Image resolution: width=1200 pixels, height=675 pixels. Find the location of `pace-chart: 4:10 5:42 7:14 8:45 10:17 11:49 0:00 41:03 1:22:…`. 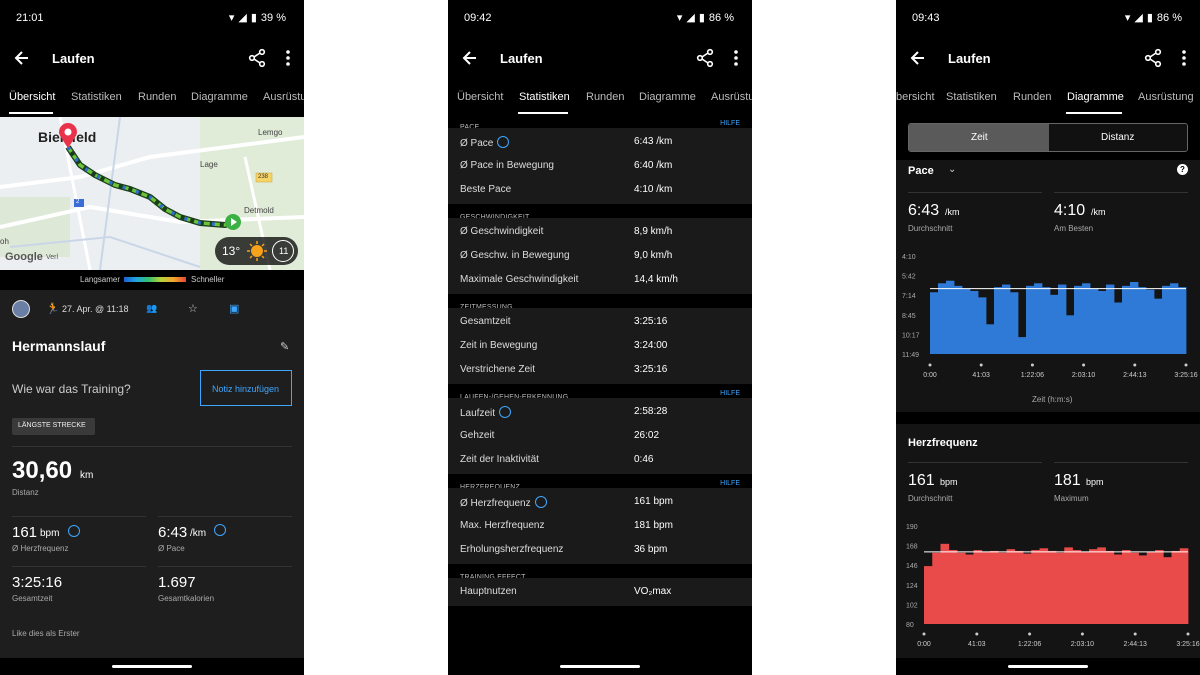

pace-chart: 4:10 5:42 7:14 8:45 10:17 11:49 0:00 41:03 1:22:… is located at coordinates (1048, 318).